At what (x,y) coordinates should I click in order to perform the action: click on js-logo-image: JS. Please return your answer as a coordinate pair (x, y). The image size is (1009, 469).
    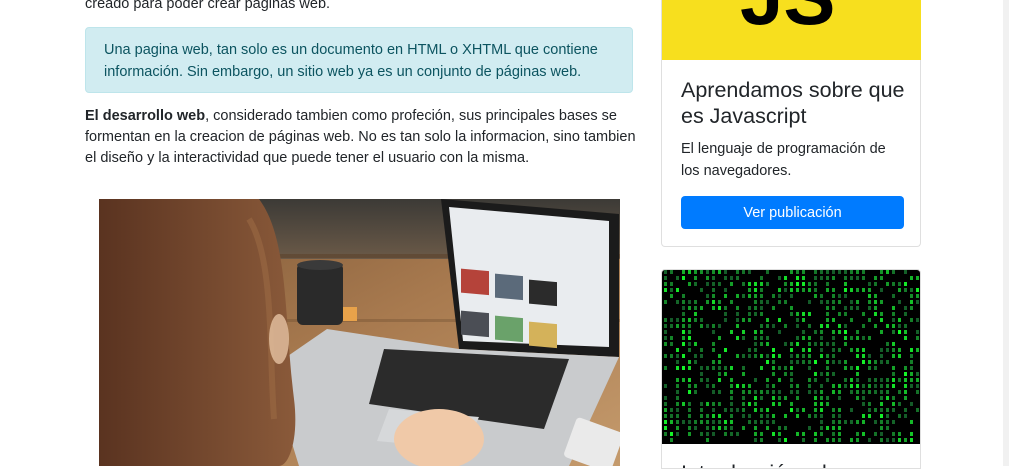
    Looking at the image, I should click on (791, 30).